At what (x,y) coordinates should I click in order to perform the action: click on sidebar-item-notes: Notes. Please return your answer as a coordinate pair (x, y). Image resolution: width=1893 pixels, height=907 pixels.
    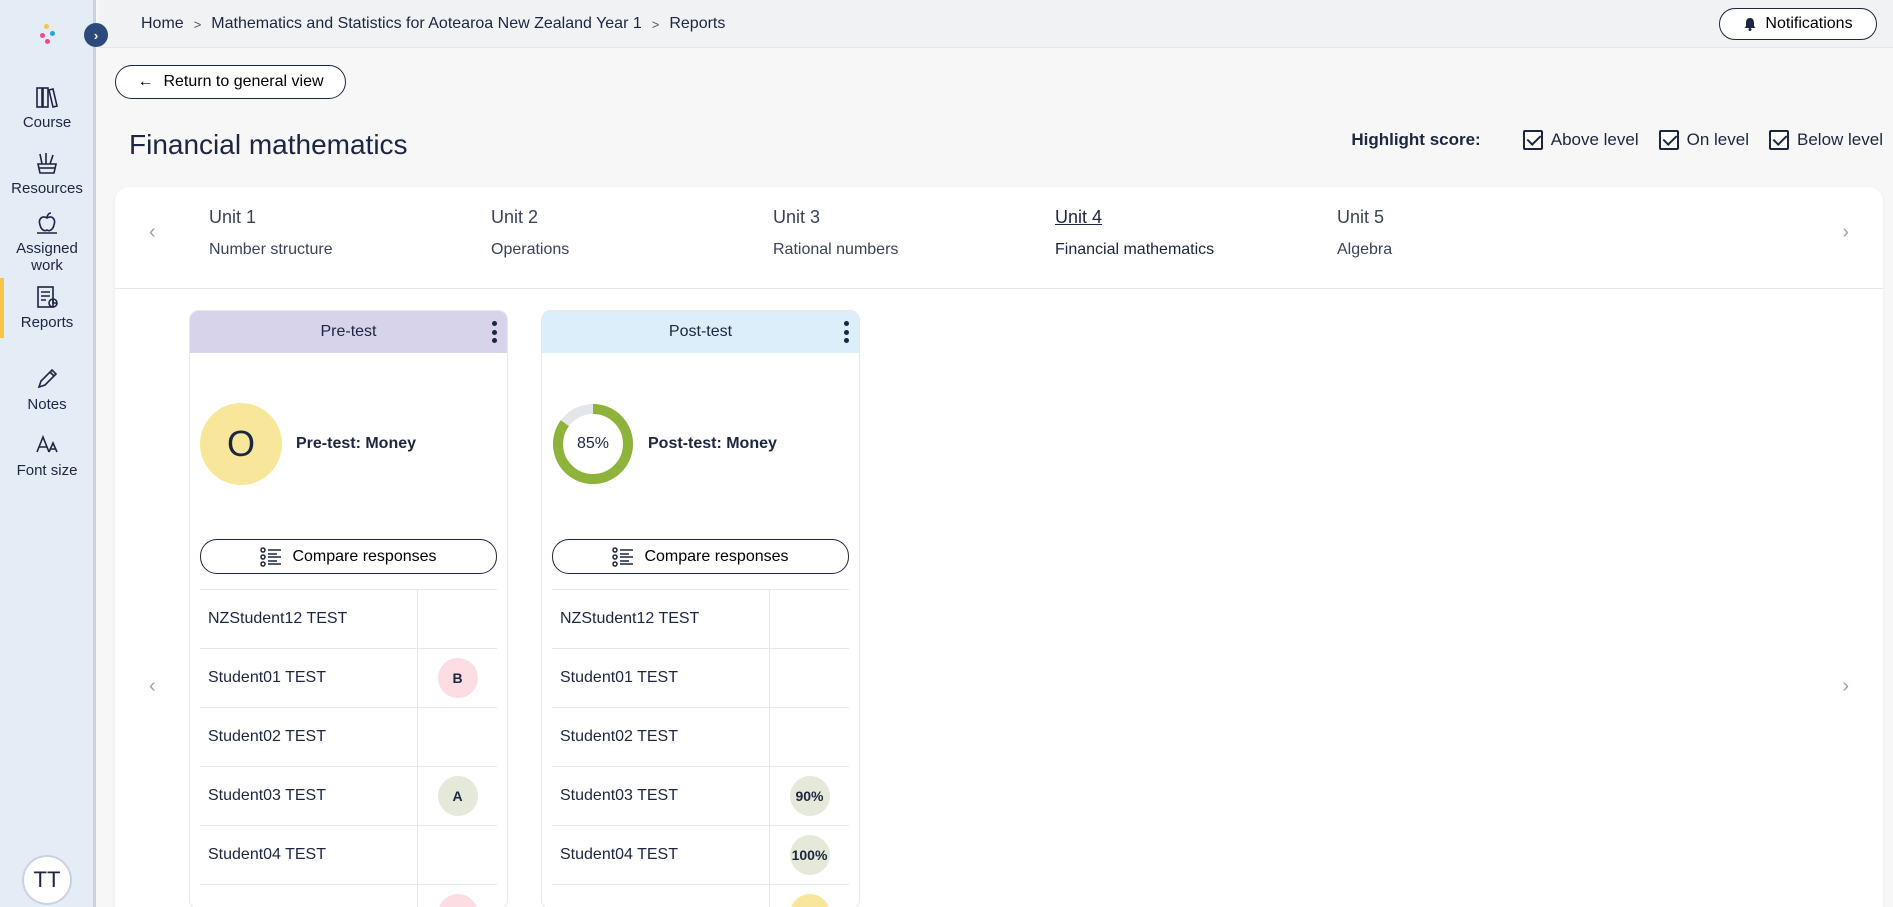
    Looking at the image, I should click on (47, 389).